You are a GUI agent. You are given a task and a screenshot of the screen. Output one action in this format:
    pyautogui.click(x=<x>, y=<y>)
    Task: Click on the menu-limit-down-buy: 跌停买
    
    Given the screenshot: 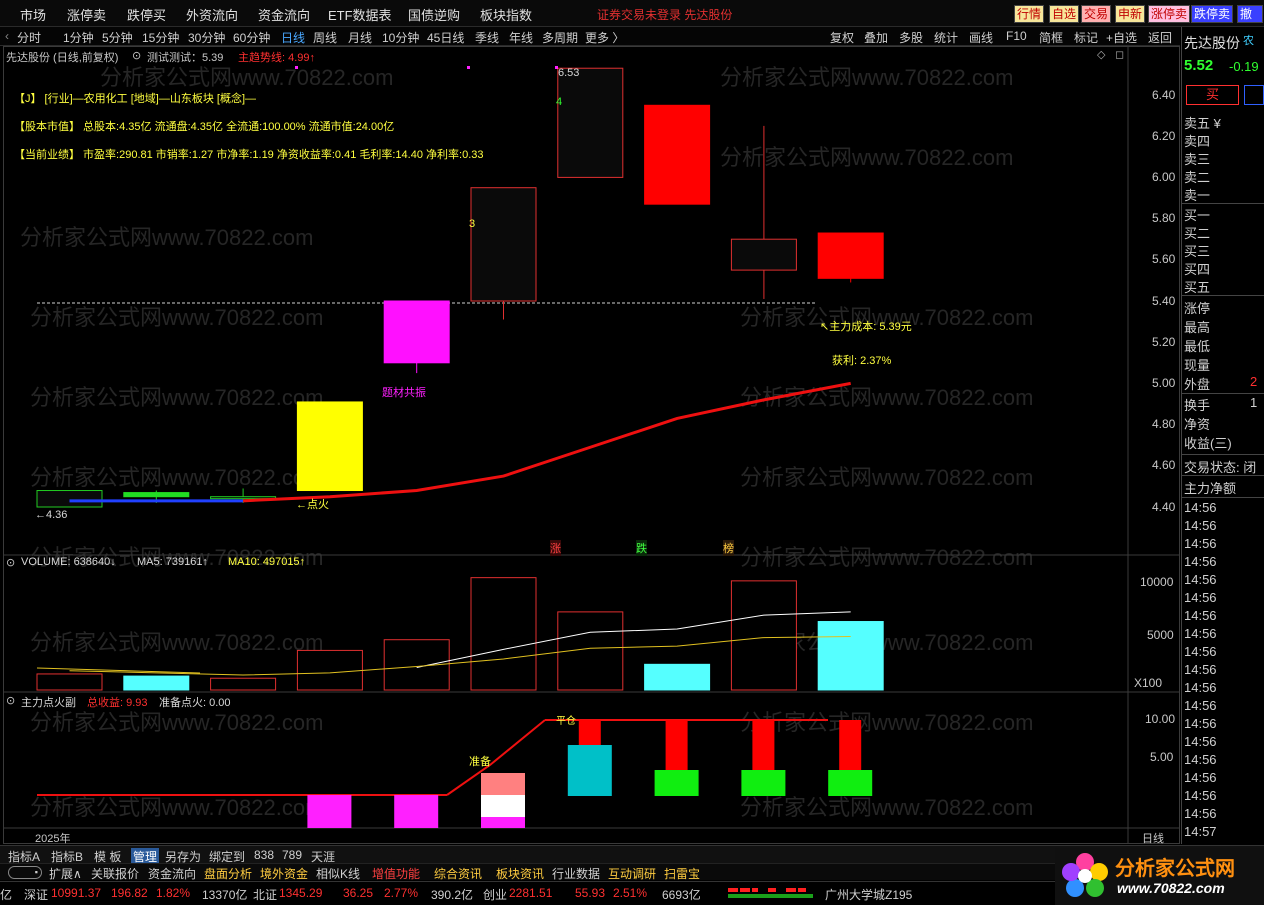 What is the action you would take?
    pyautogui.click(x=146, y=14)
    